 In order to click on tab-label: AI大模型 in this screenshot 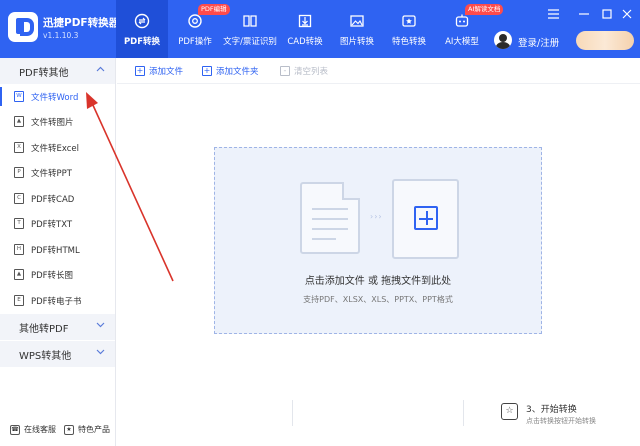, I will do `click(462, 42)`.